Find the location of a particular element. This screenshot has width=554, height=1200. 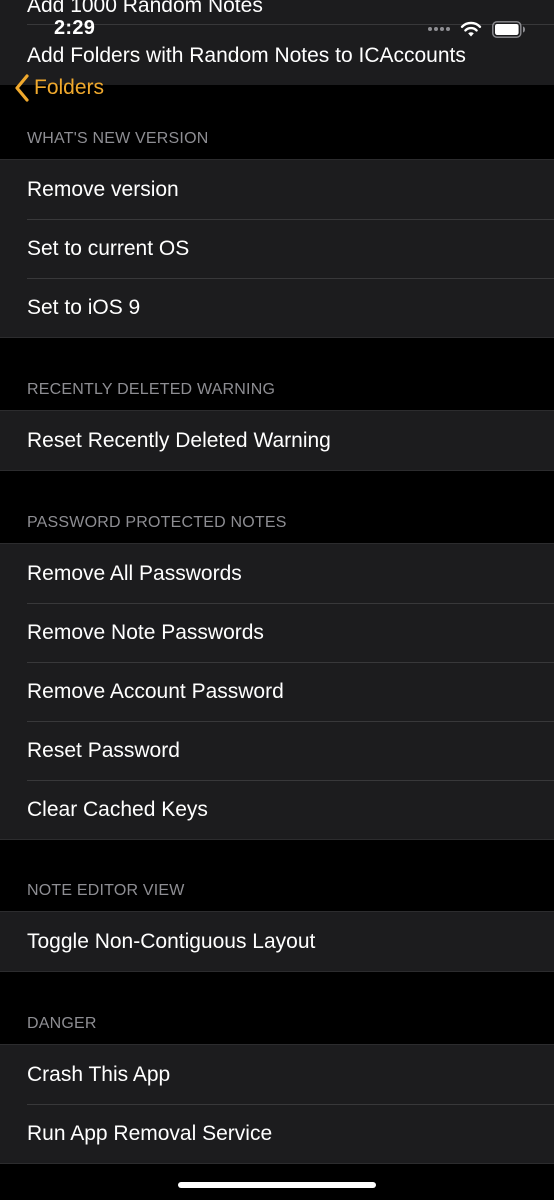

section-header-whats-new-version: WHAT'S NEW VERSION is located at coordinates (118, 138).